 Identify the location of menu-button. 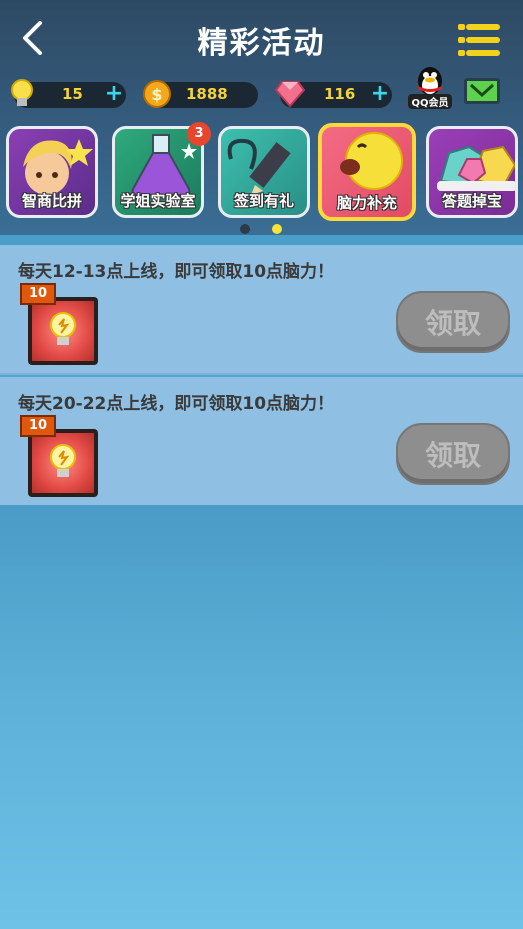
(481, 41).